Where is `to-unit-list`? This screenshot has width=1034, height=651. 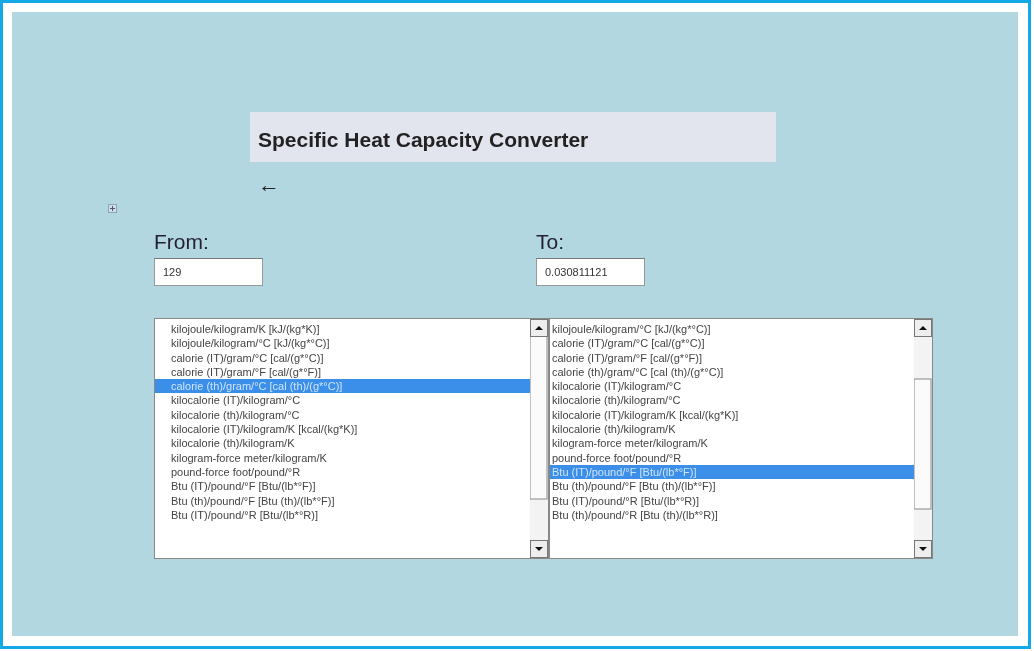 to-unit-list is located at coordinates (741, 438).